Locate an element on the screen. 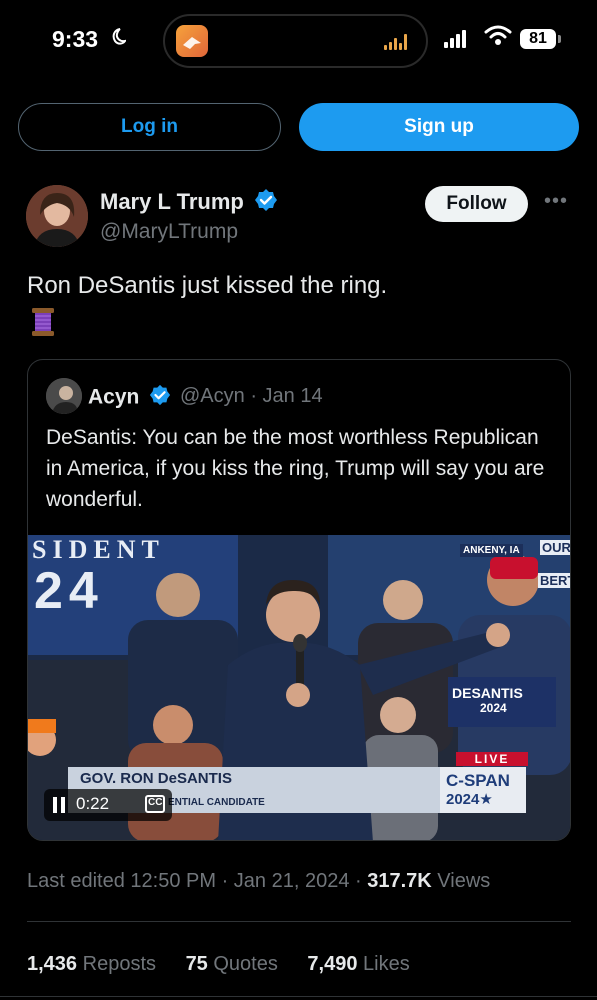 The width and height of the screenshot is (597, 1000). closed-captions-button: CC is located at coordinates (155, 804).